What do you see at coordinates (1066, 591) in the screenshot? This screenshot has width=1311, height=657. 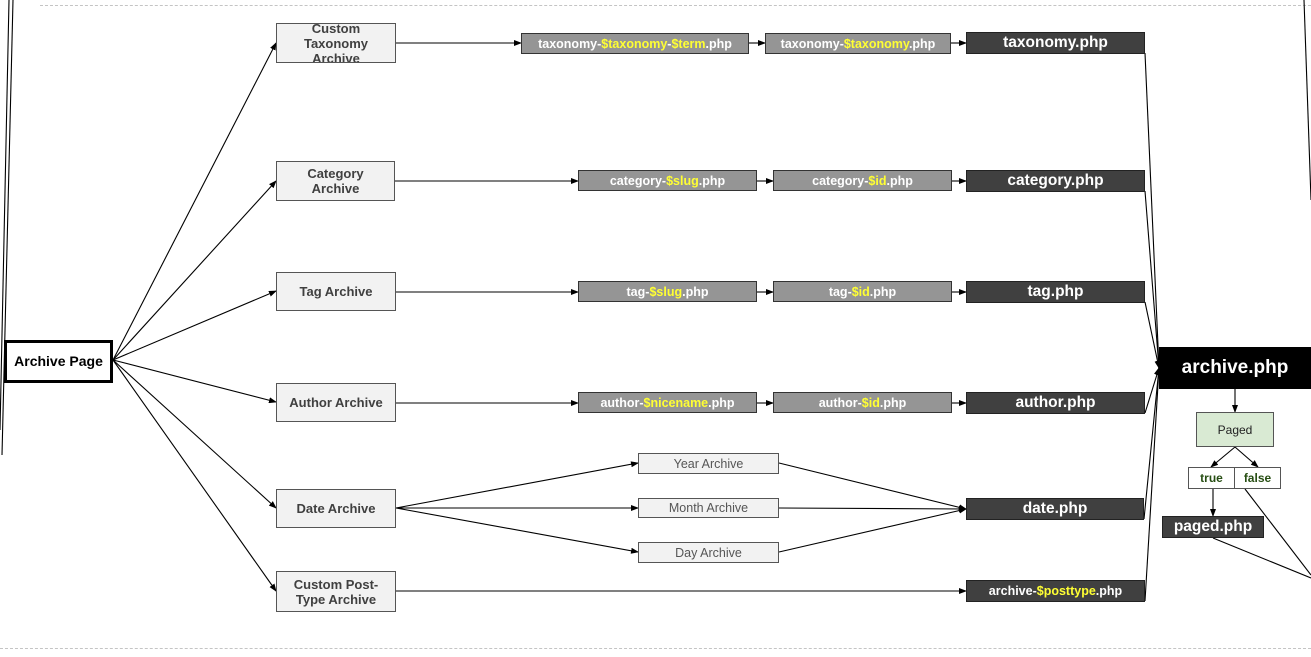 I see `template-variable: $posttype` at bounding box center [1066, 591].